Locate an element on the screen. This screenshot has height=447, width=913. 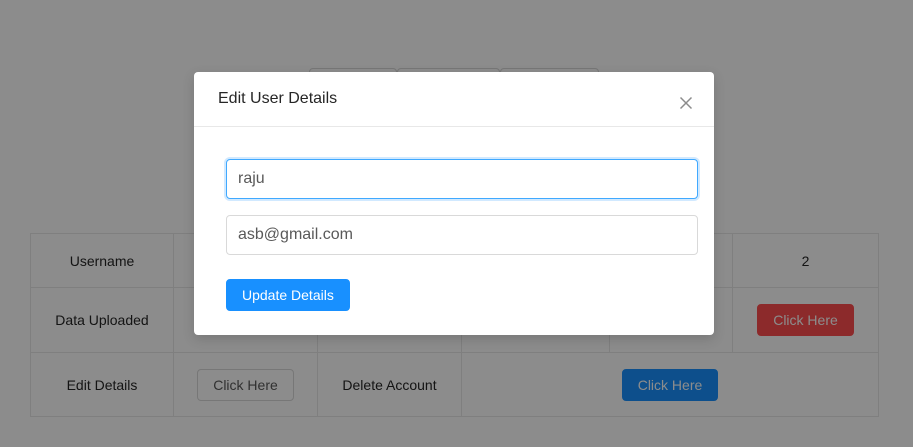
modal-header: Edit User Details is located at coordinates (454, 99).